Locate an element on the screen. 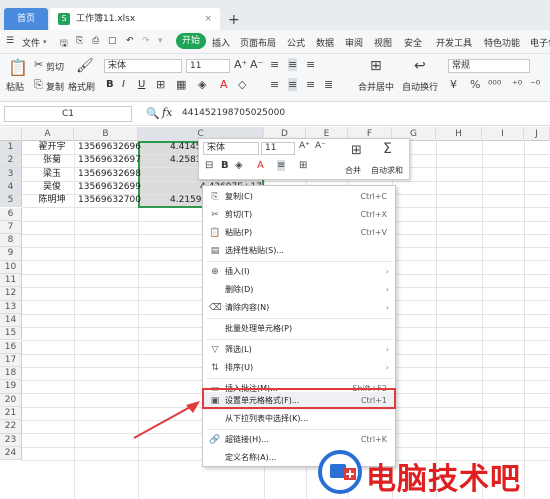 This screenshot has height=499, width=550. row-header: 15 is located at coordinates (11, 334).